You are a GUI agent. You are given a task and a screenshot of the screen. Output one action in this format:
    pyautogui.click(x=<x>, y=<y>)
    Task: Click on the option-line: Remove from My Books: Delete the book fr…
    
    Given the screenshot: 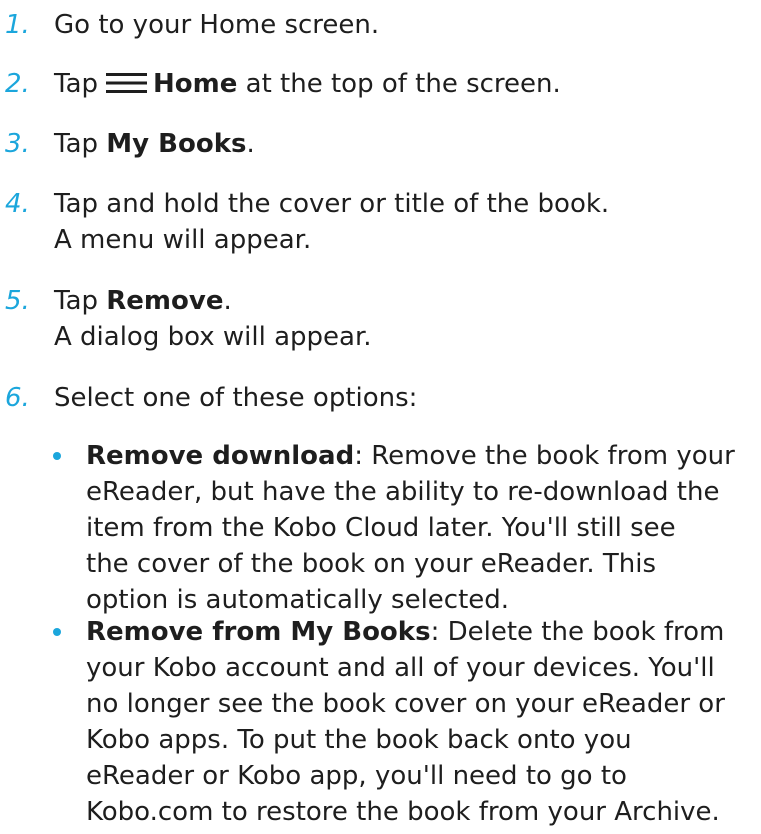 What is the action you would take?
    pyautogui.click(x=421, y=632)
    